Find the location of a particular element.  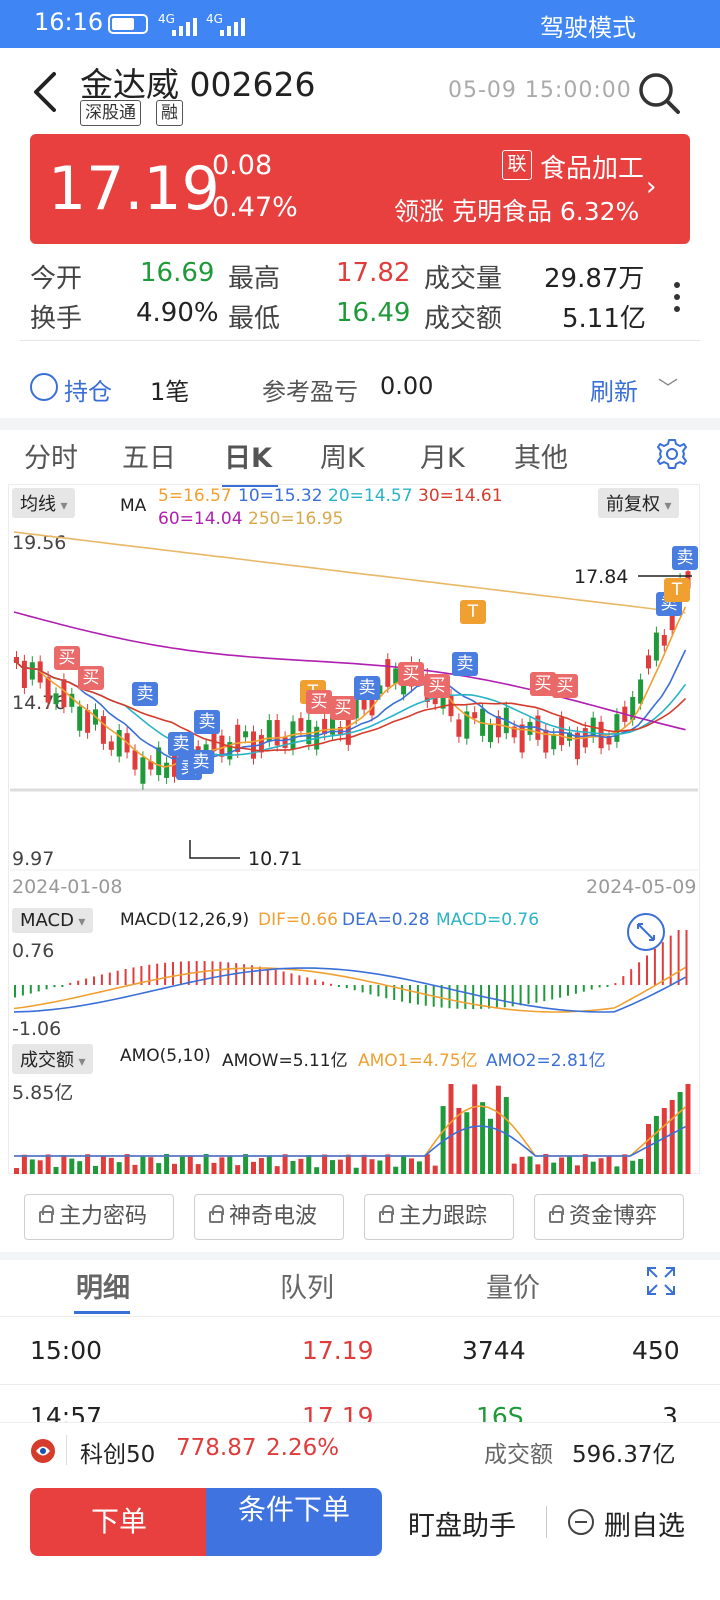

tab-daily-k: 日K is located at coordinates (248, 455).